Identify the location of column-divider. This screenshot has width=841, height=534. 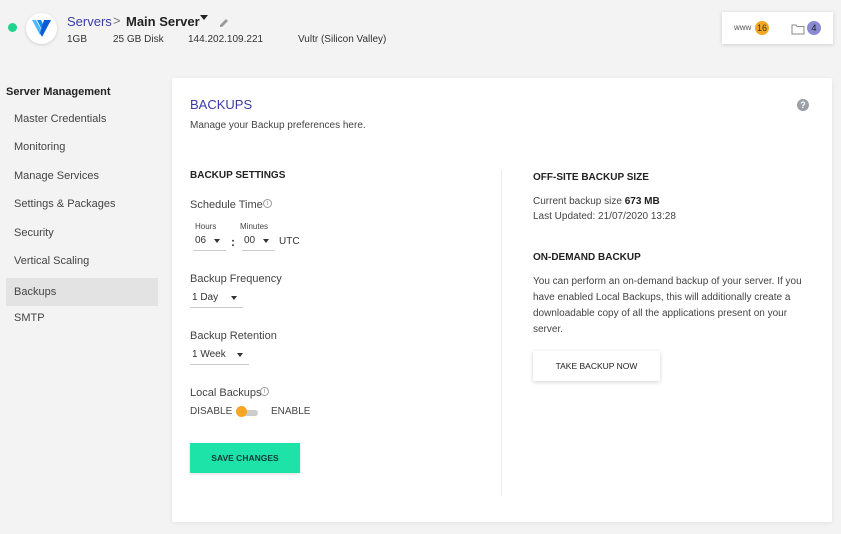
(501, 332).